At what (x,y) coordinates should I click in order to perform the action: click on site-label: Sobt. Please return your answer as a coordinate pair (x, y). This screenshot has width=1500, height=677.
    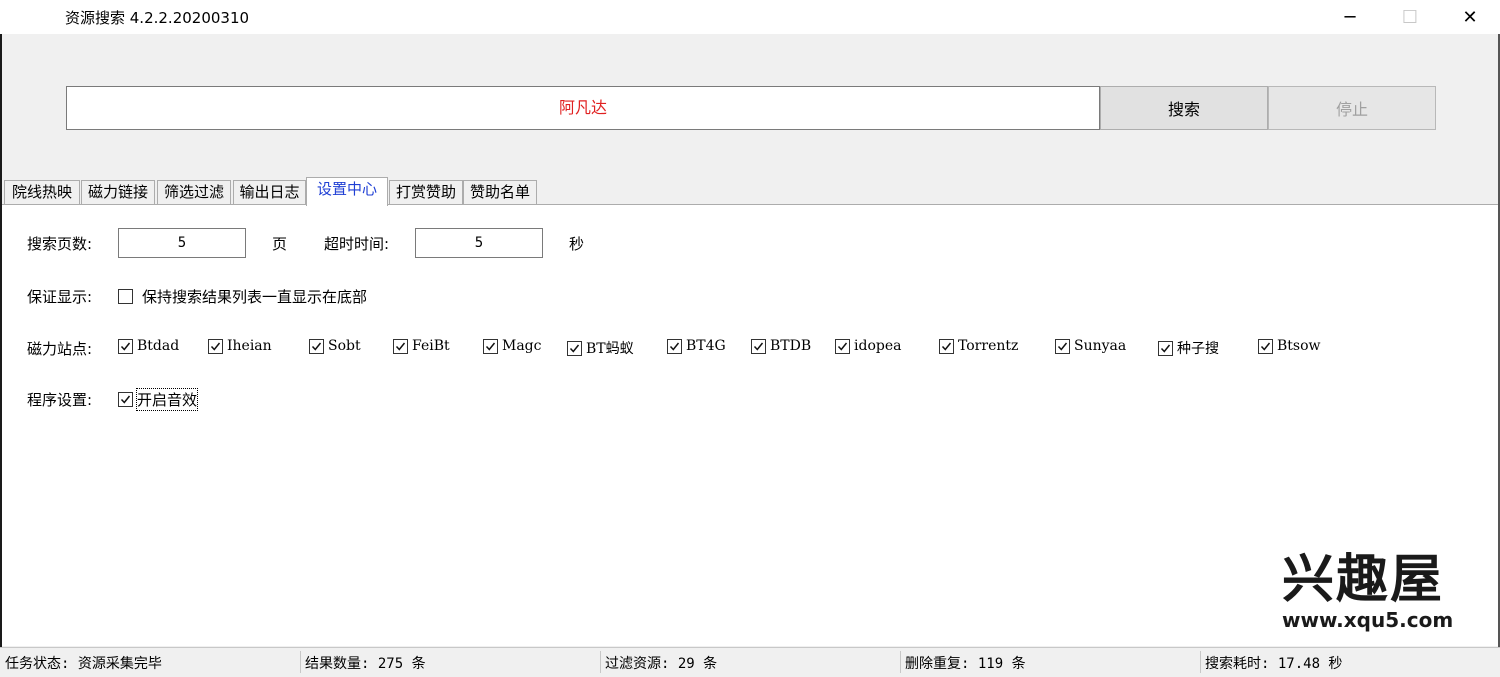
    Looking at the image, I should click on (344, 346).